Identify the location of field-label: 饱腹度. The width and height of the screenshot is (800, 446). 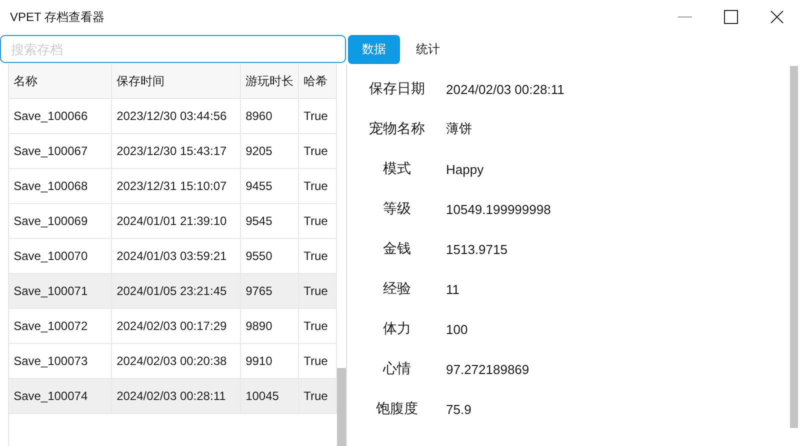
(397, 409).